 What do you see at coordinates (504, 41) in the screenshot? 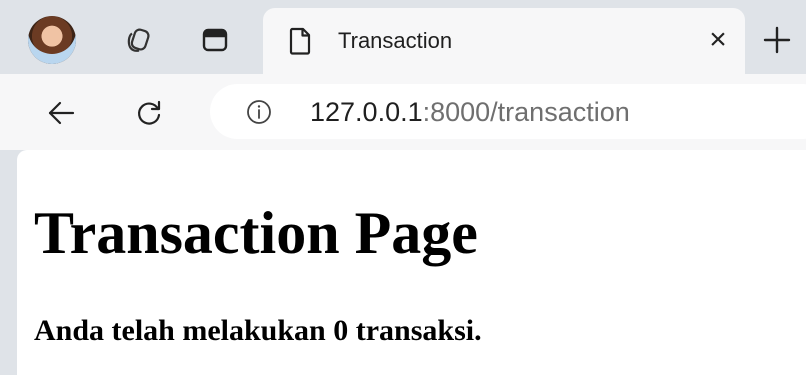
I see `tab-transaction: Transaction ×` at bounding box center [504, 41].